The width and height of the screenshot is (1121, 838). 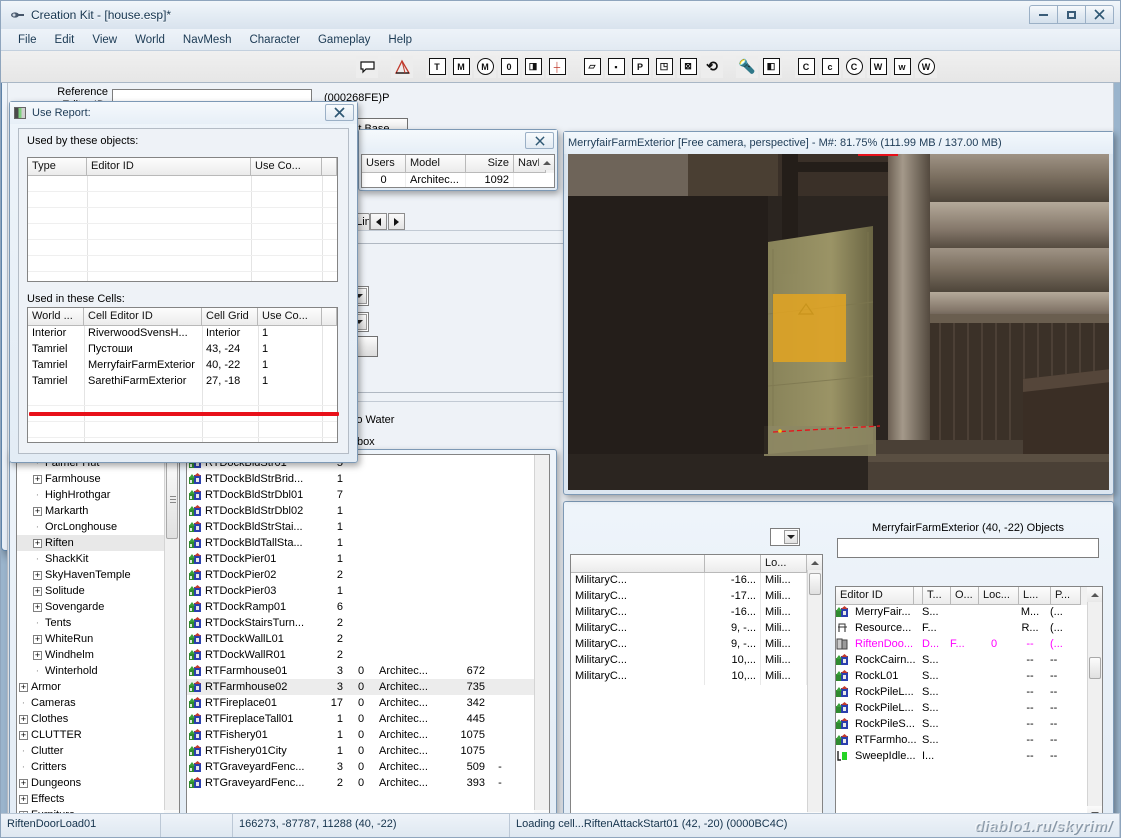 What do you see at coordinates (360, 559) in the screenshot?
I see `object-list-row: RTDockPier01 1` at bounding box center [360, 559].